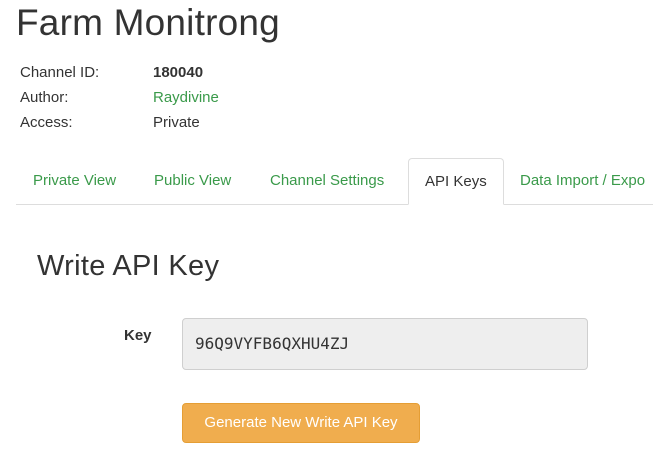 This screenshot has width=653, height=463. Describe the element at coordinates (192, 181) in the screenshot. I see `tab-public-view: Public View` at that location.